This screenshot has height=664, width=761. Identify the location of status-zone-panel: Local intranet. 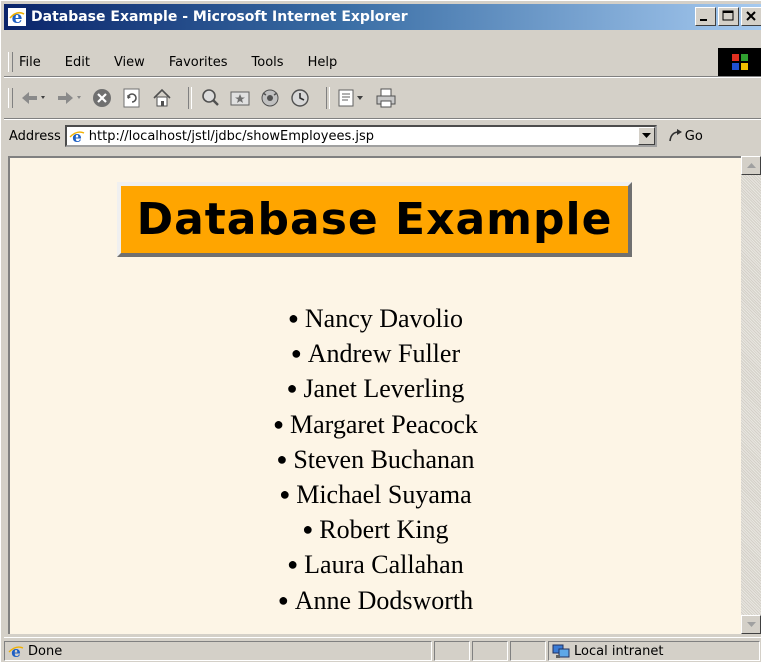
(654, 651).